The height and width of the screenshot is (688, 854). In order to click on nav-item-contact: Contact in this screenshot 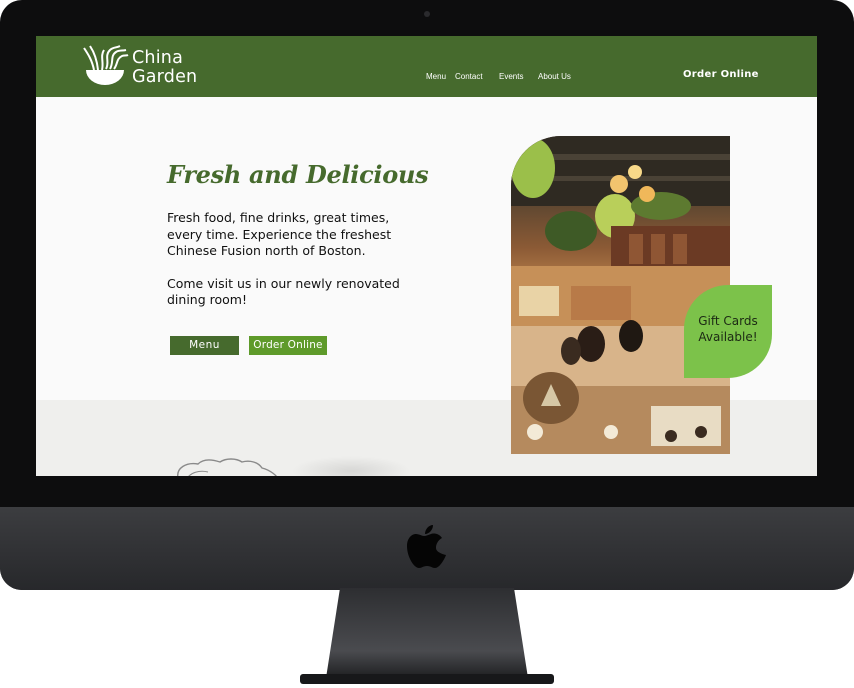, I will do `click(469, 76)`.